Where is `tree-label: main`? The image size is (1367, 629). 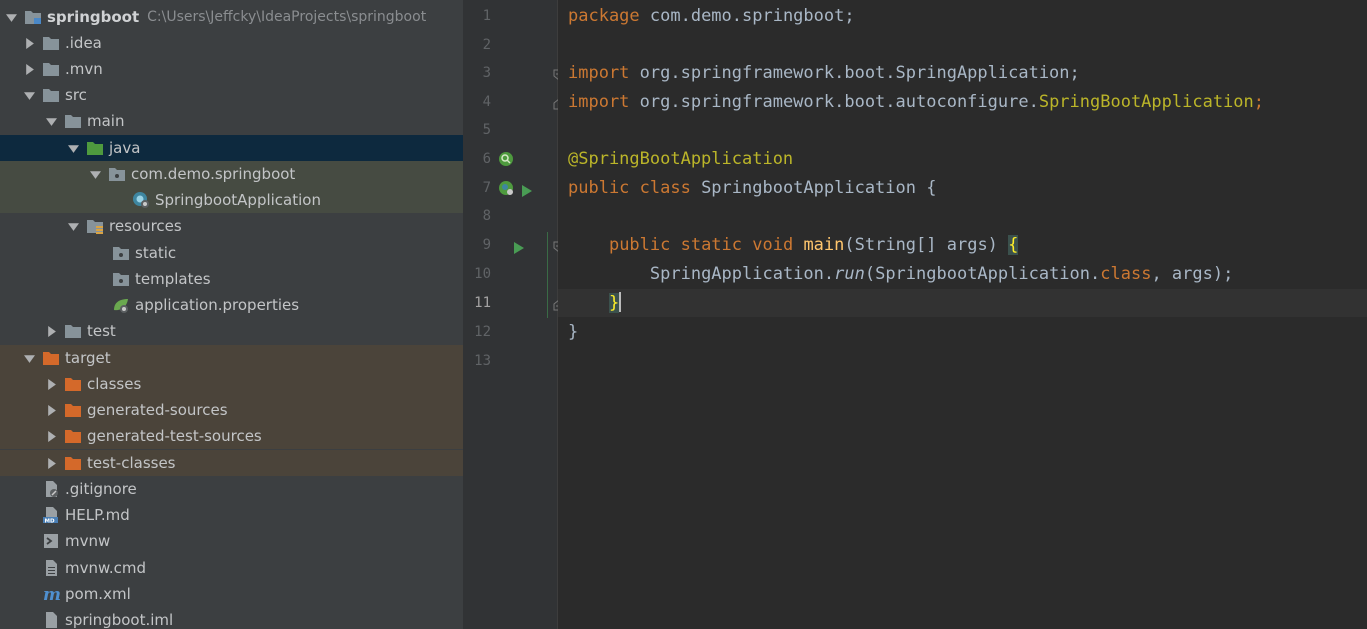
tree-label: main is located at coordinates (106, 121).